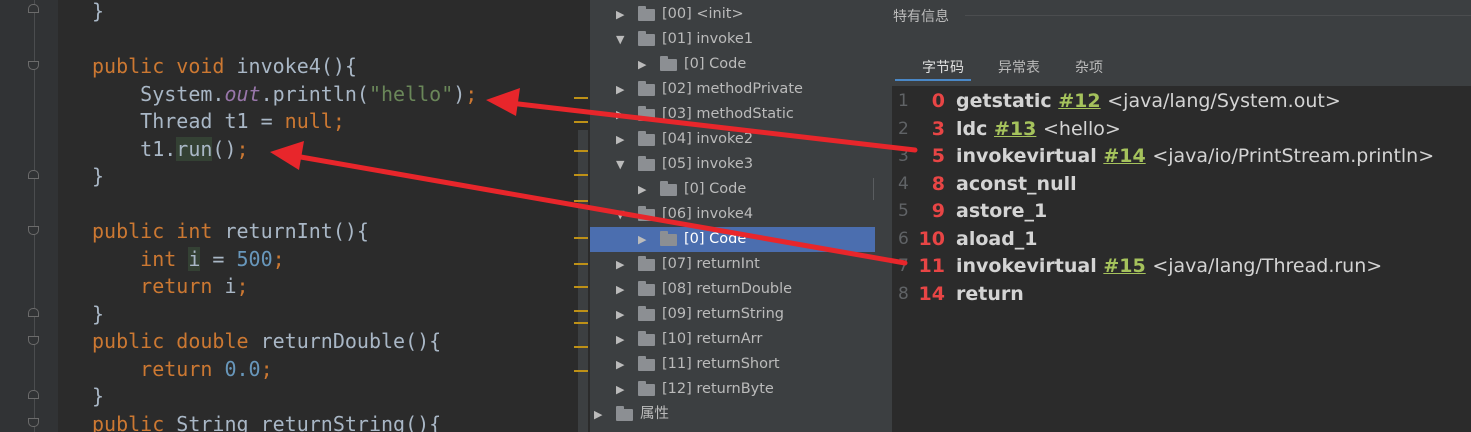  Describe the element at coordinates (266, 421) in the screenshot. I see `code-line: public String returnString(){` at that location.